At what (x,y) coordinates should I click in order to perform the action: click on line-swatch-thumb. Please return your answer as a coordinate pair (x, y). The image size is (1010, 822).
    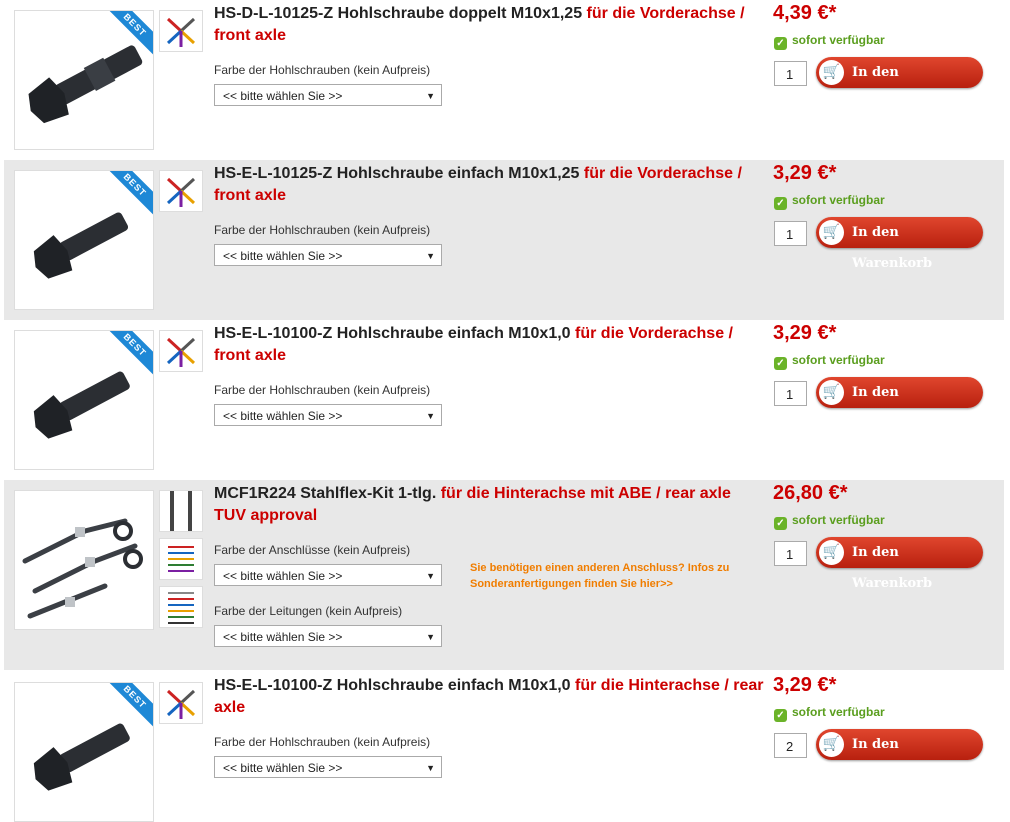
    Looking at the image, I should click on (181, 511).